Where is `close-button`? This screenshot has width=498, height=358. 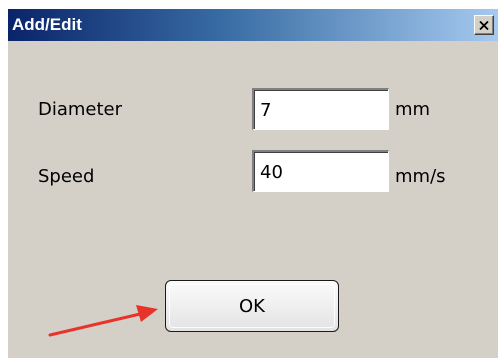 close-button is located at coordinates (484, 25).